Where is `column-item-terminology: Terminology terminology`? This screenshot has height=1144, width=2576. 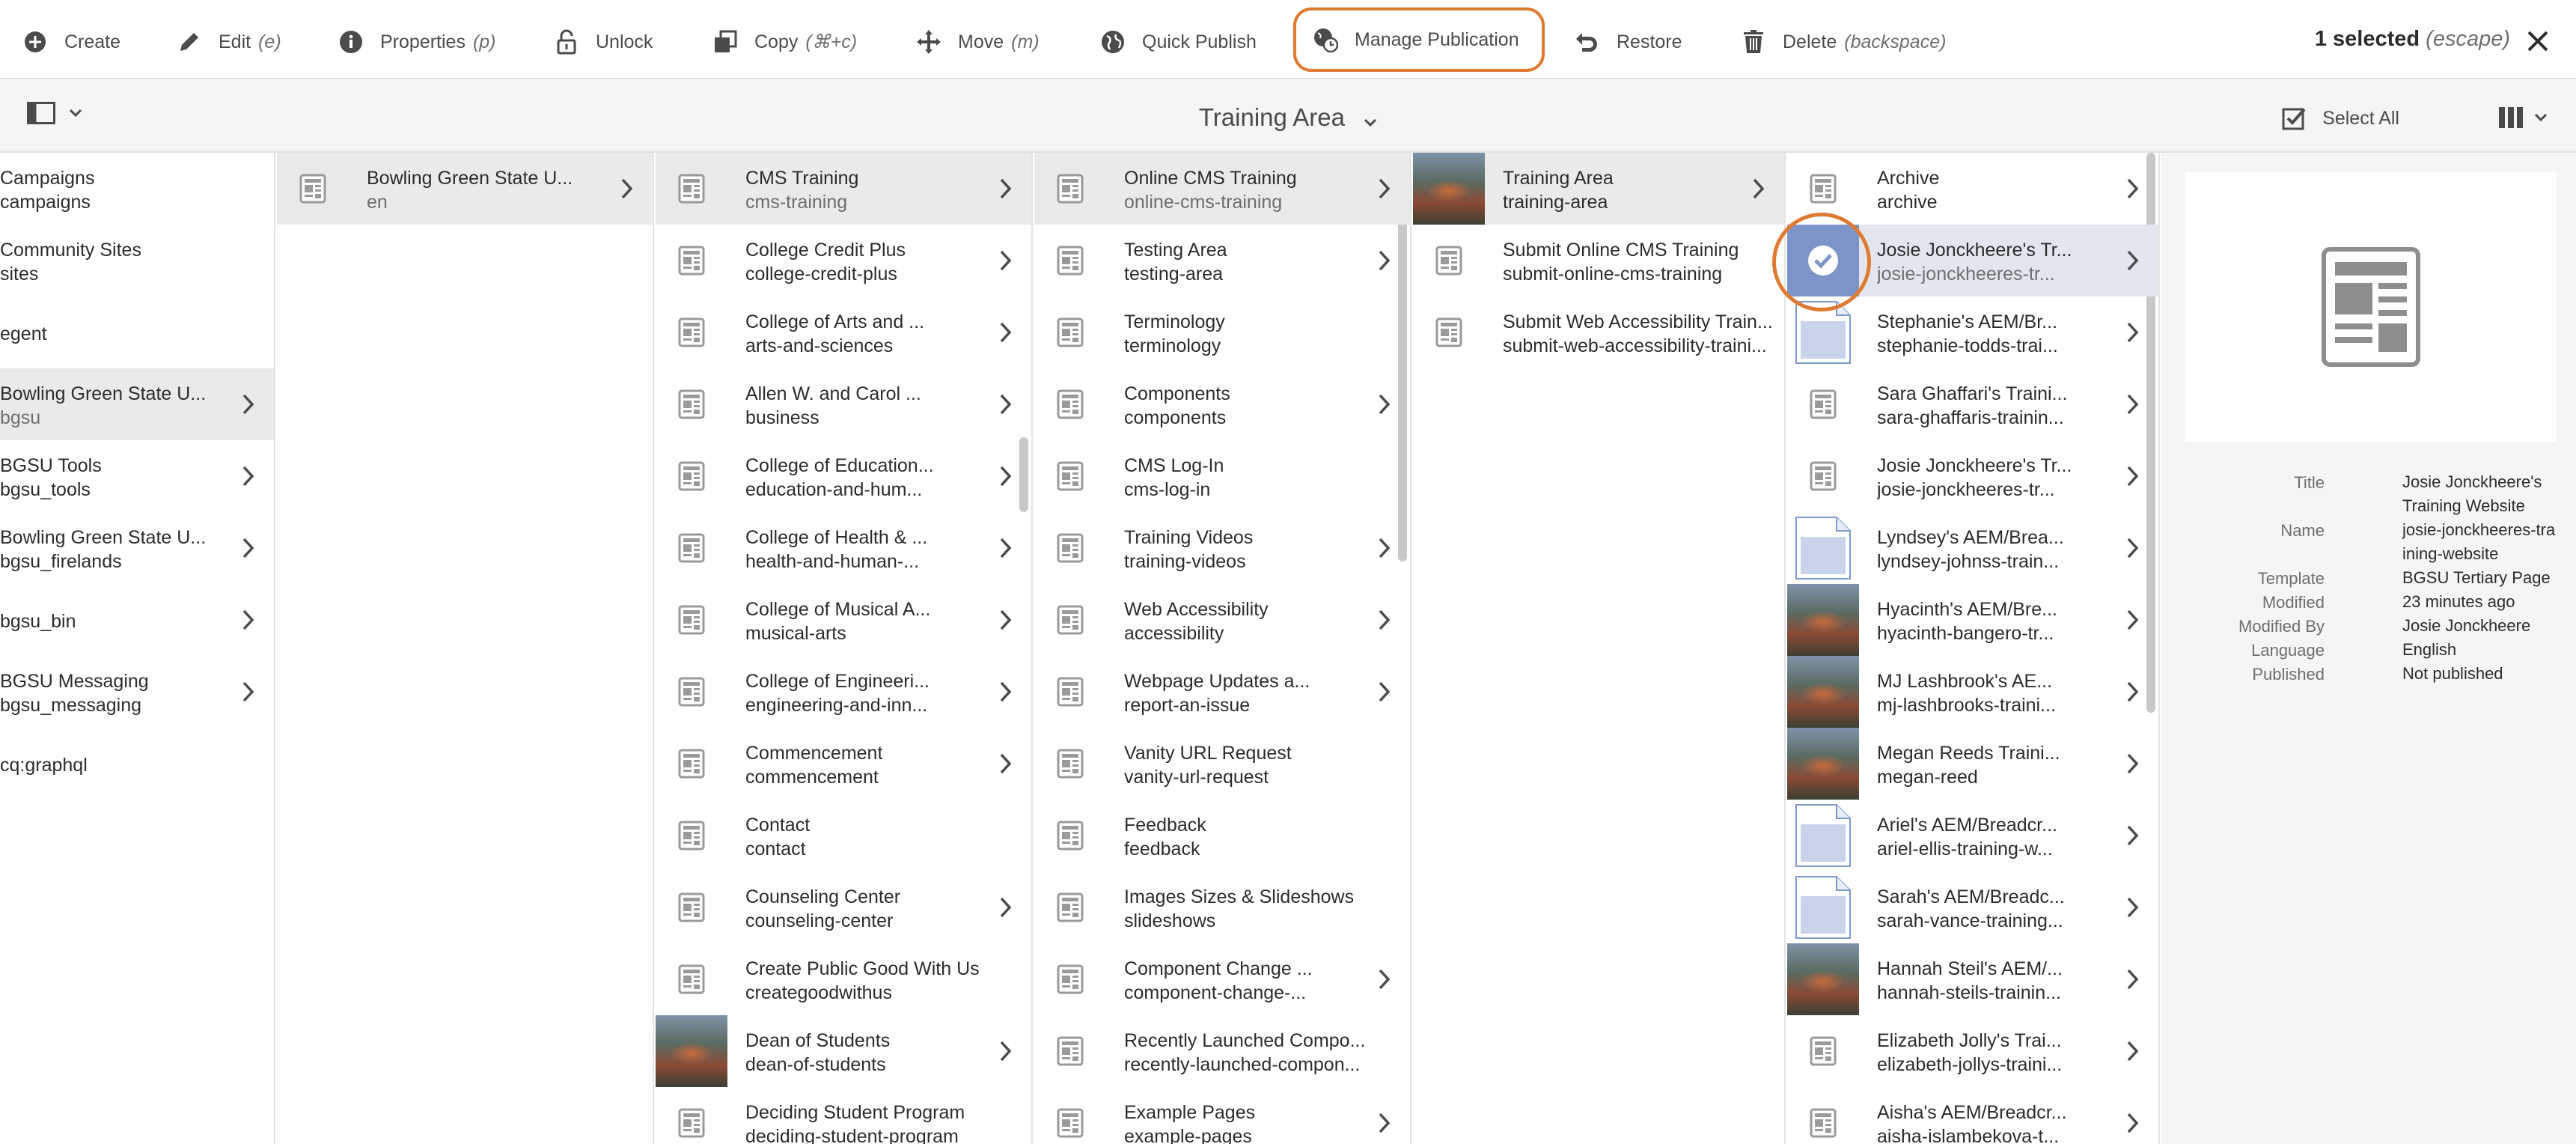 column-item-terminology: Terminology terminology is located at coordinates (1222, 332).